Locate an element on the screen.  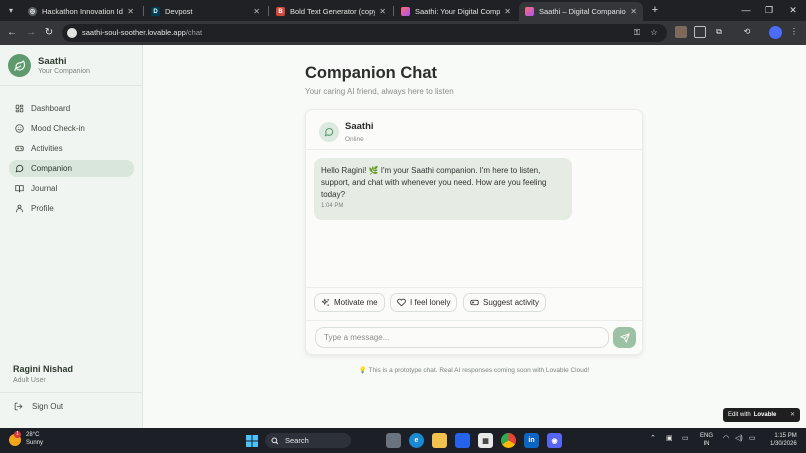
user-role: Adult User is located at coordinates (29, 380).